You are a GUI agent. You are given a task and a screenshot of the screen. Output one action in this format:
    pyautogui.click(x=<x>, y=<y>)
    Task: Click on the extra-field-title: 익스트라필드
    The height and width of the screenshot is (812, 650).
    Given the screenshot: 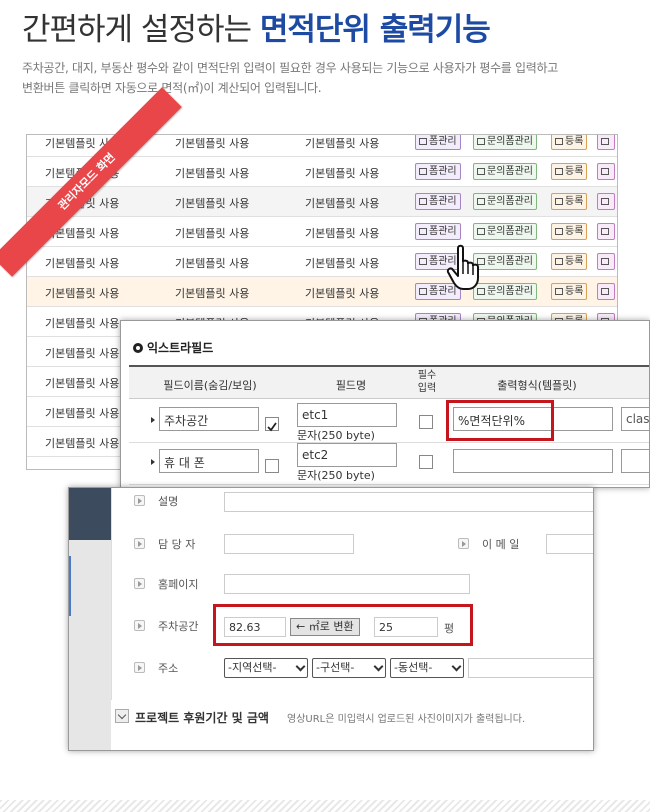 What is the action you would take?
    pyautogui.click(x=173, y=347)
    